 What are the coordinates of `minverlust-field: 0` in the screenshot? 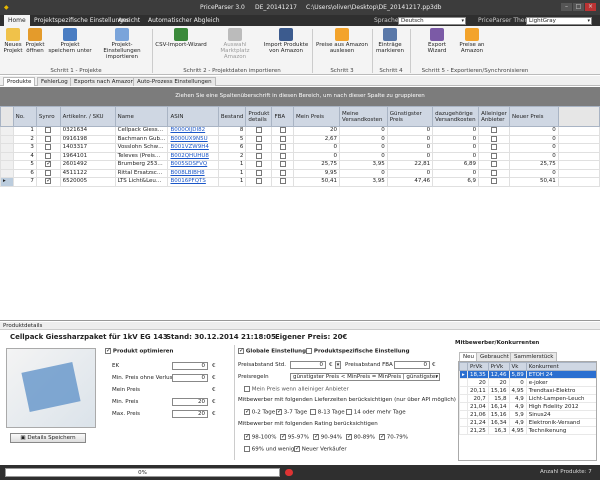 It's located at (190, 378).